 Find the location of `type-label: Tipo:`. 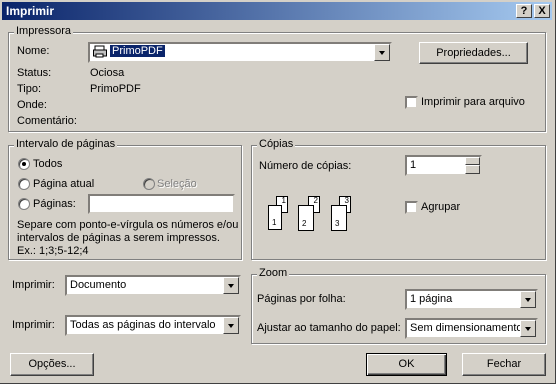

type-label: Tipo: is located at coordinates (29, 89).